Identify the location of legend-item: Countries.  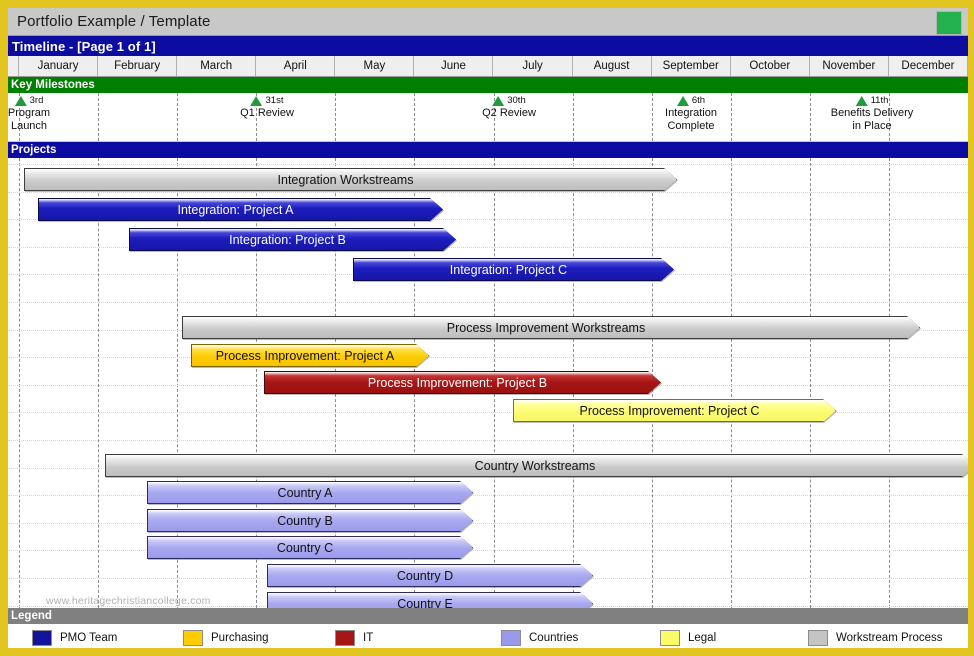
(540, 637).